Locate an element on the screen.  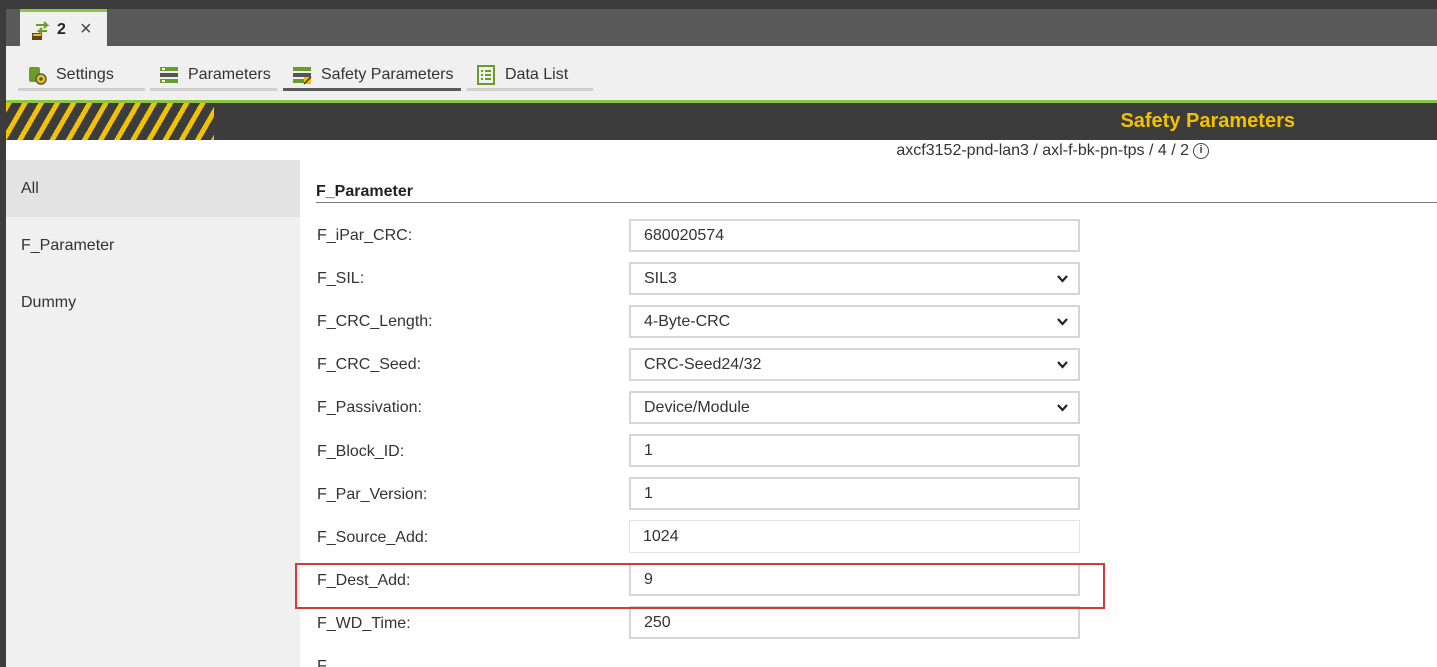
tab-parameters-label: Parameters is located at coordinates (229, 74).